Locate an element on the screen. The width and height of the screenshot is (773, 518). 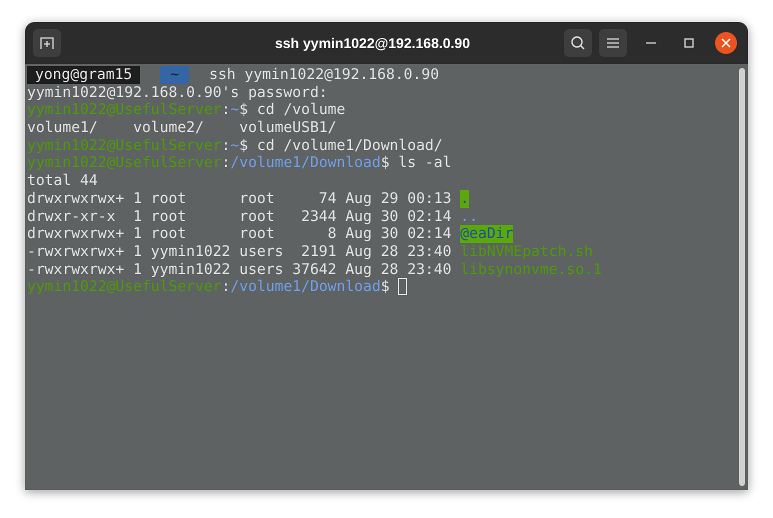
terminal-text: total 44 is located at coordinates (62, 181).